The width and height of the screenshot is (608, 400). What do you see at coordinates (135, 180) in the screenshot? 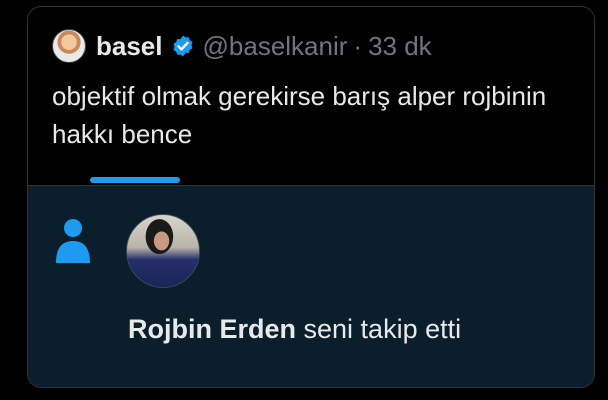
I see `active-tab-indicator` at bounding box center [135, 180].